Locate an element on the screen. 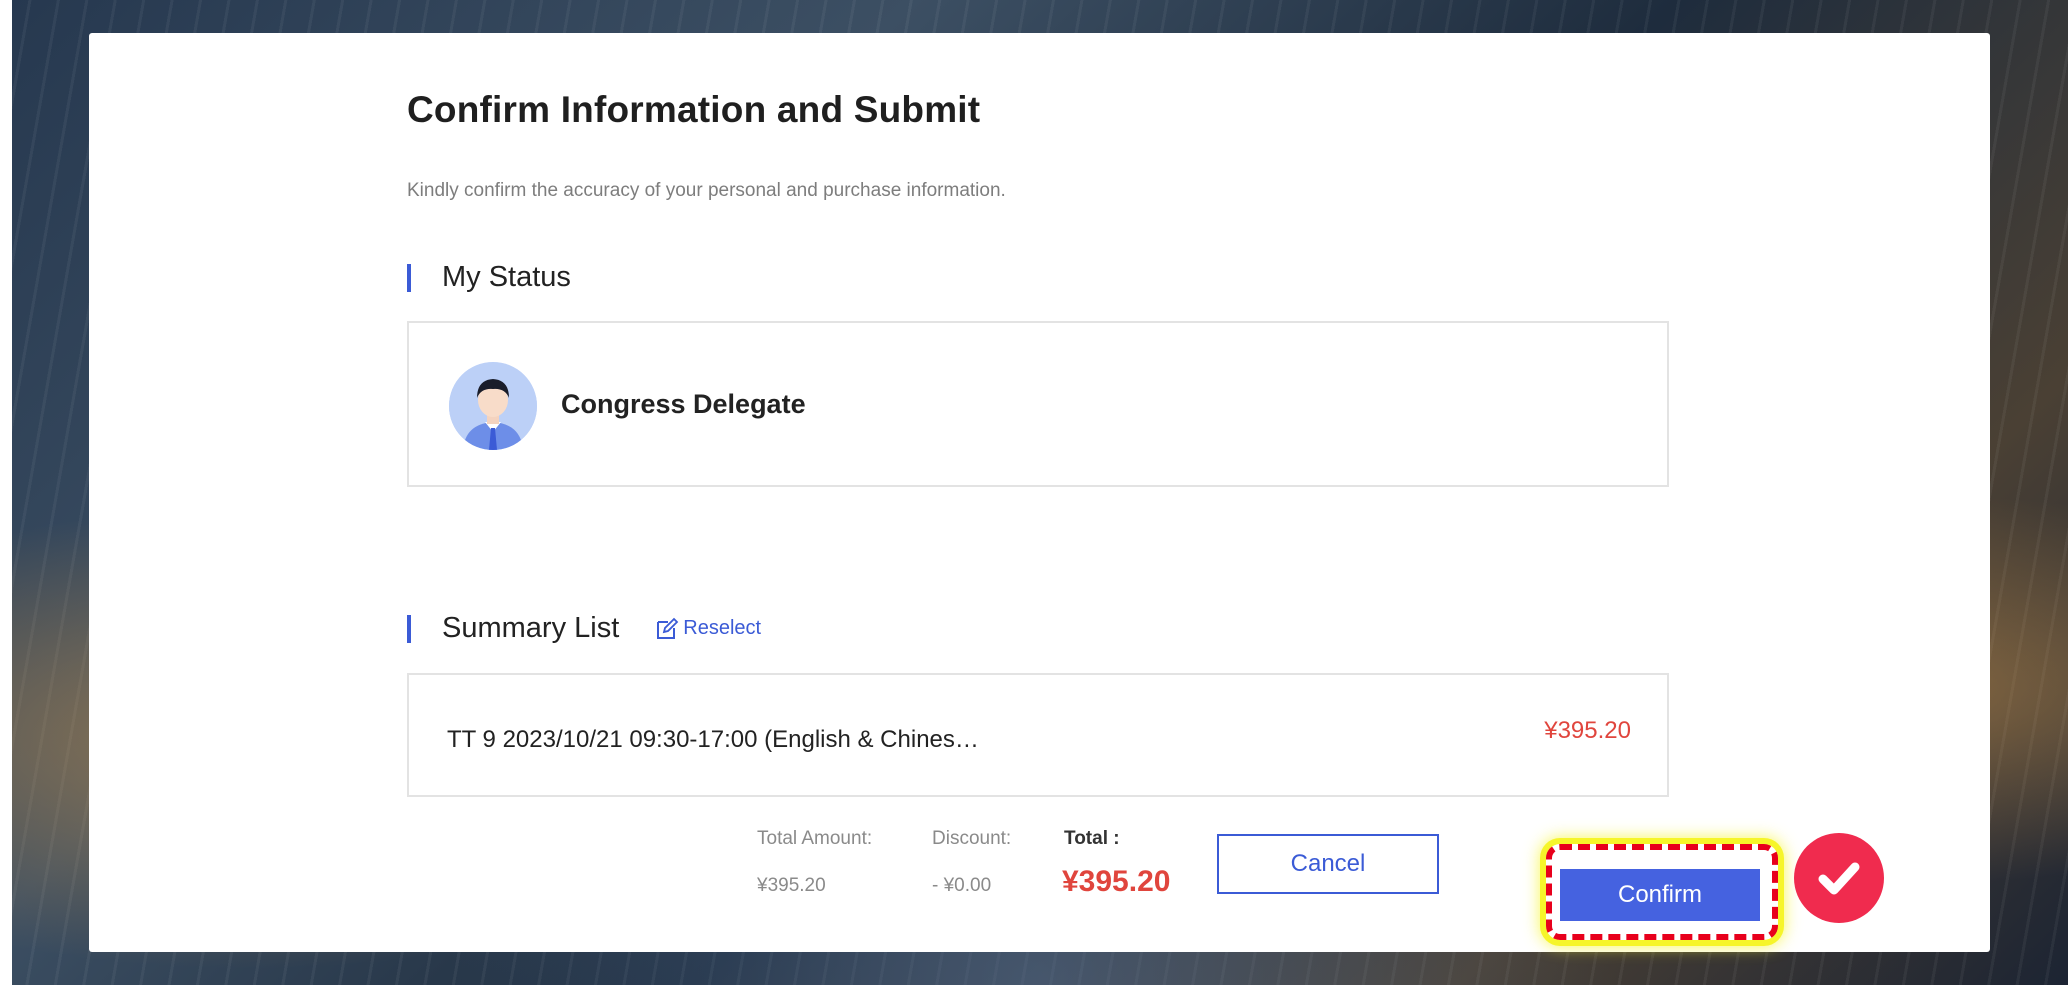 The width and height of the screenshot is (2068, 985). total-label: Total : is located at coordinates (1092, 838).